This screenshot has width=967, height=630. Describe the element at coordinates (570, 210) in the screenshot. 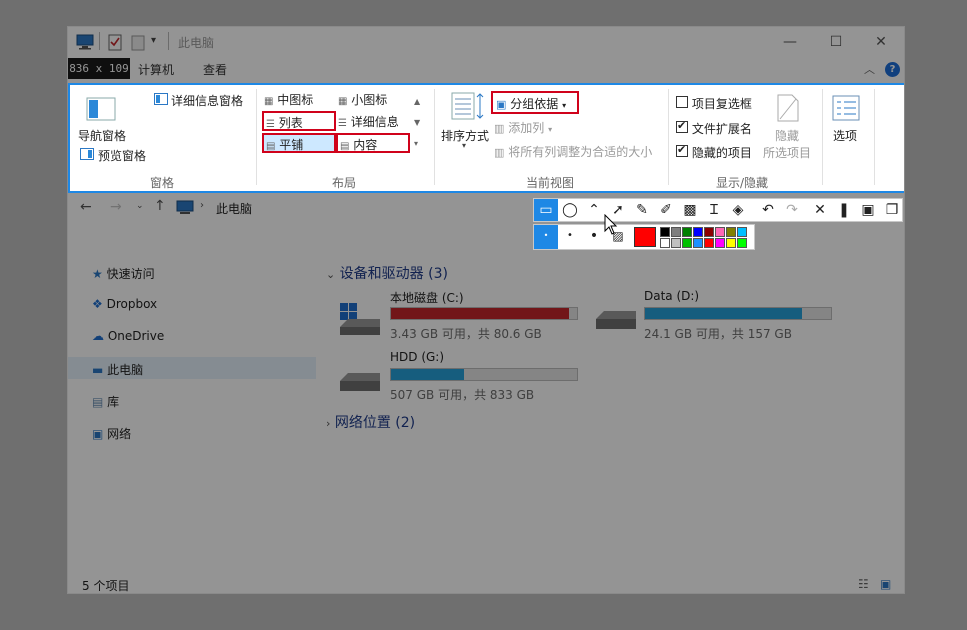

I see `ellipse-tool-icon: ◯` at that location.